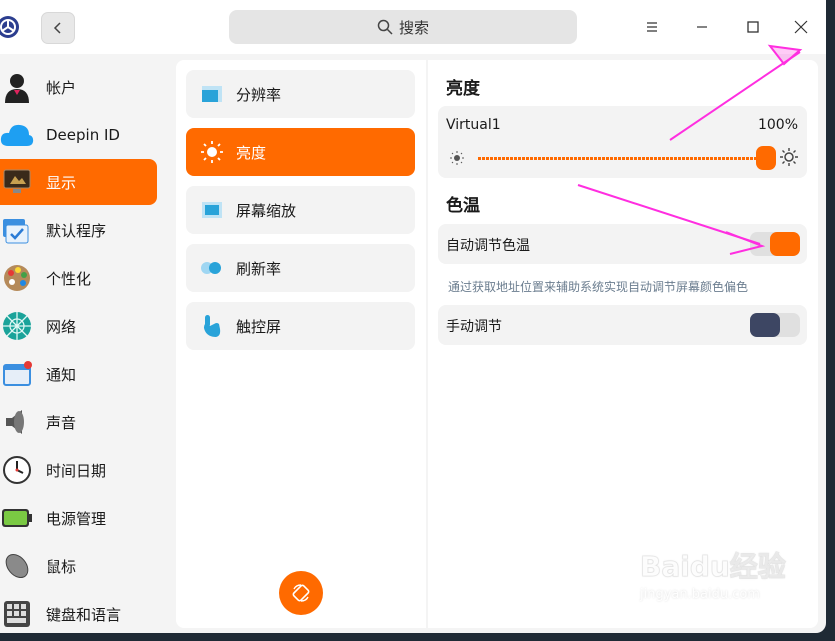  I want to click on resolution-icon, so click(212, 94).